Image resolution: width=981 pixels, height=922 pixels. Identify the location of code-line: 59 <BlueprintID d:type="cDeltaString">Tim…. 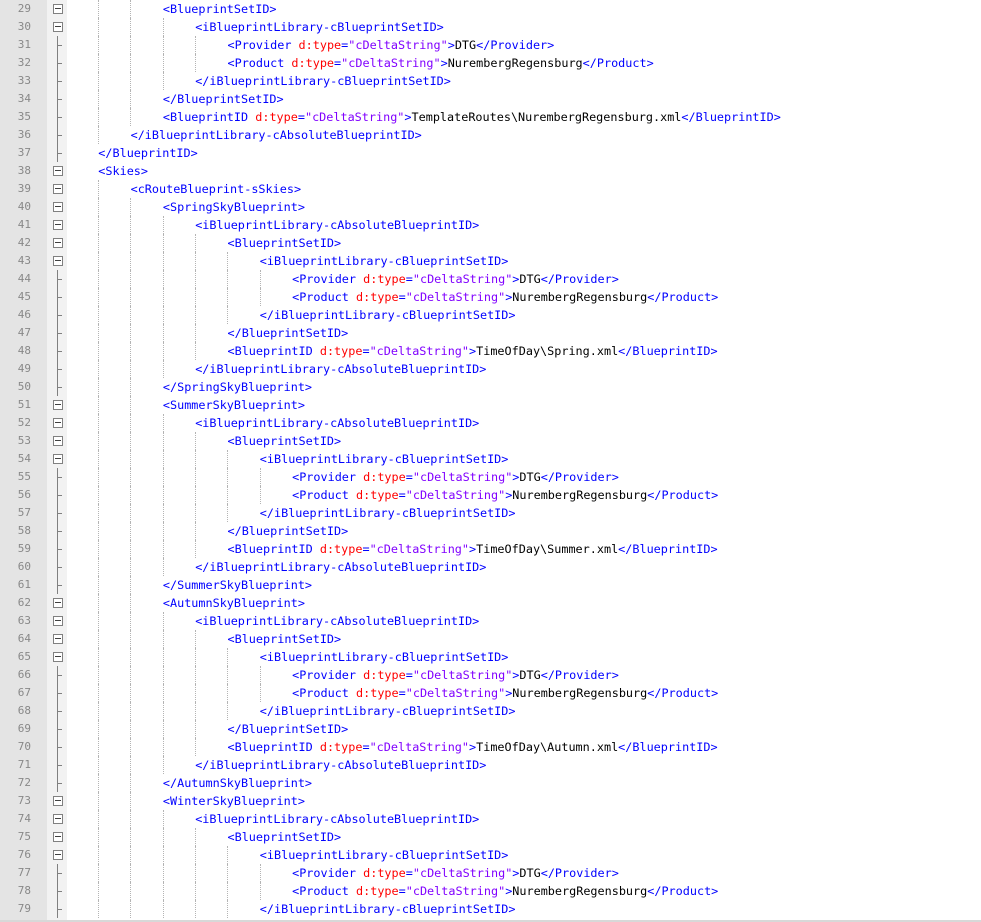
(490, 549).